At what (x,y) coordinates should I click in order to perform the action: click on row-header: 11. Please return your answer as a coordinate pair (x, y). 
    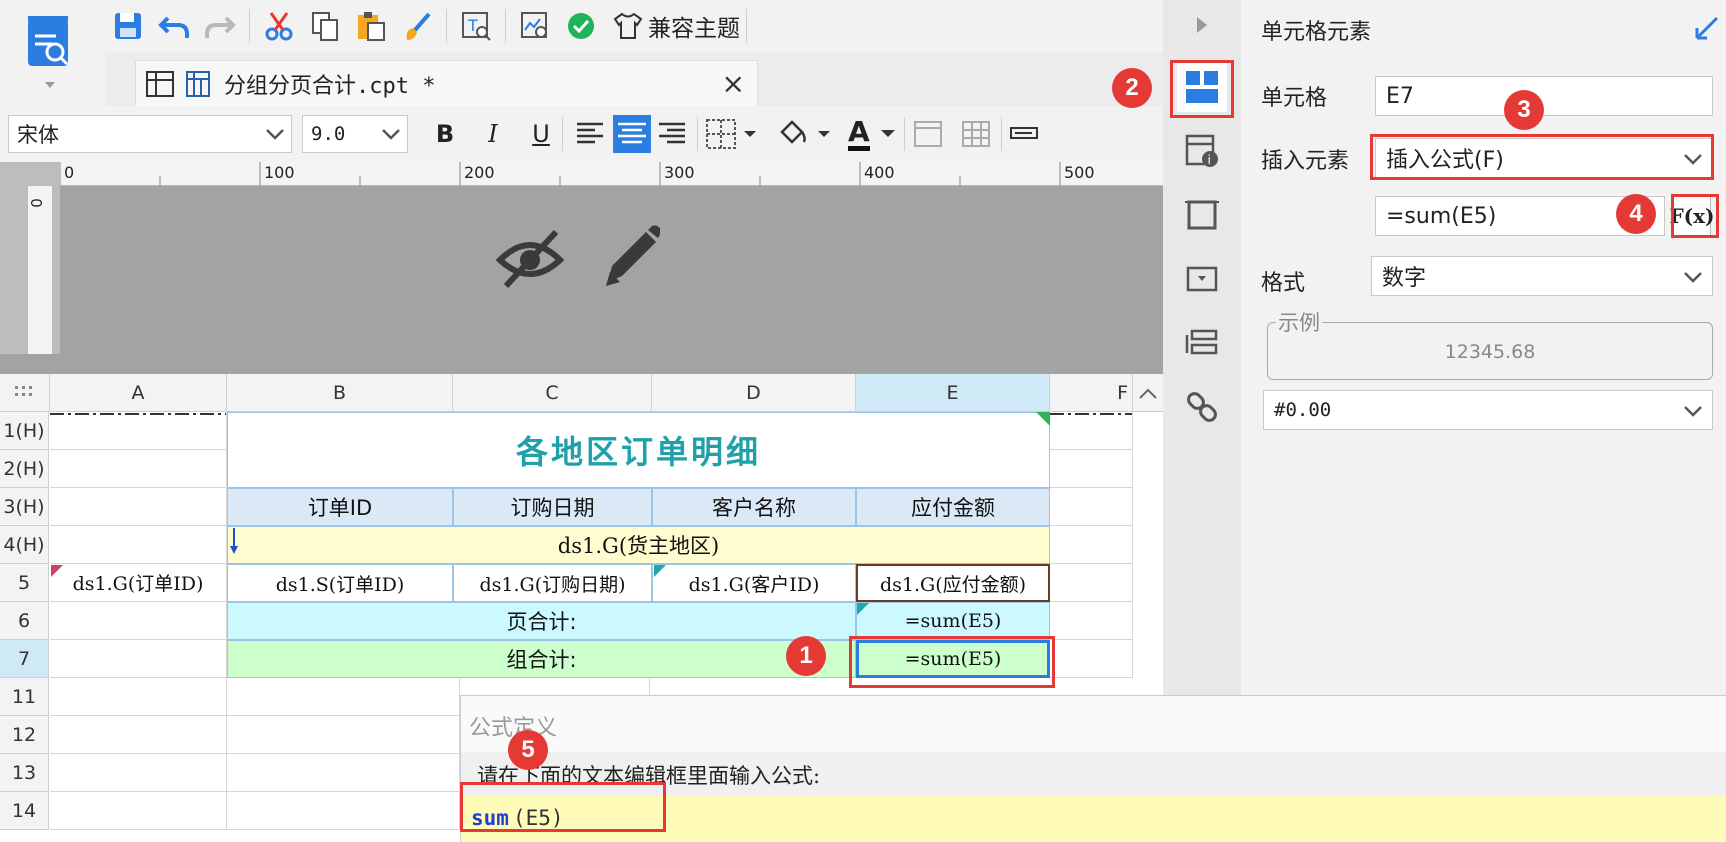
    Looking at the image, I should click on (24, 697).